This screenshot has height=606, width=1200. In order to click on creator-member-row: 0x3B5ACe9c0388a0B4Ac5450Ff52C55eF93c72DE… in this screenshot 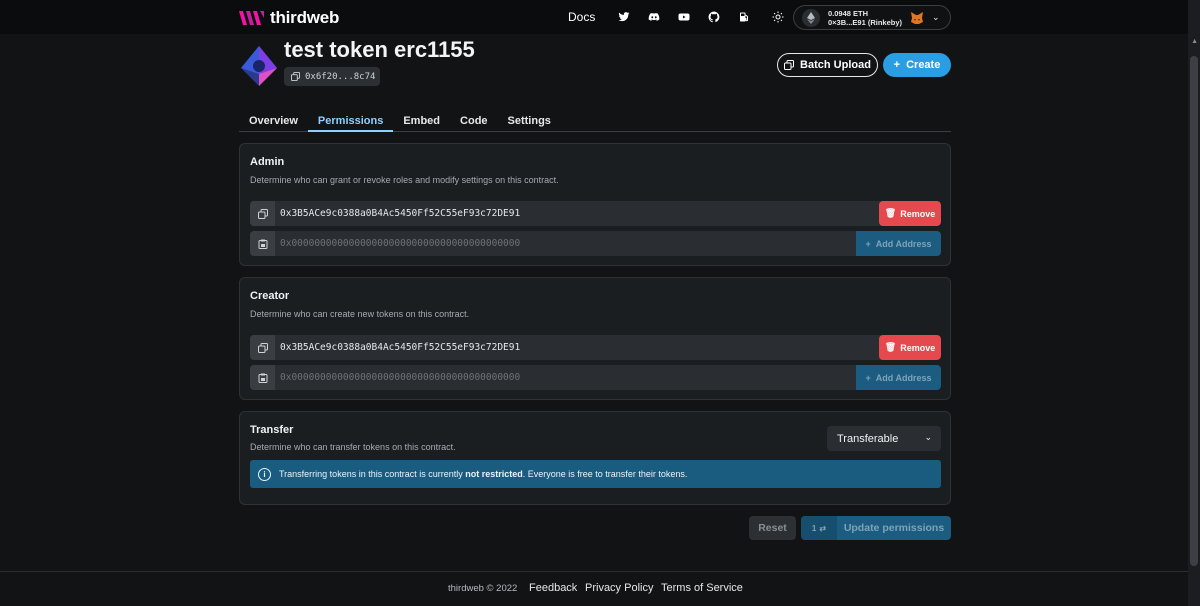, I will do `click(595, 347)`.